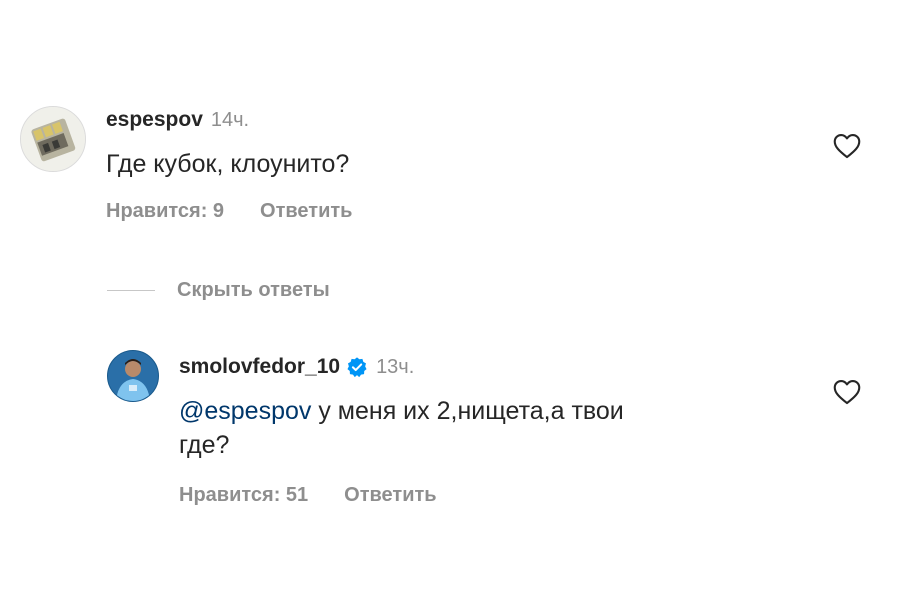 The height and width of the screenshot is (600, 900). I want to click on comment-header: smolovfedor_10 13ч., so click(296, 367).